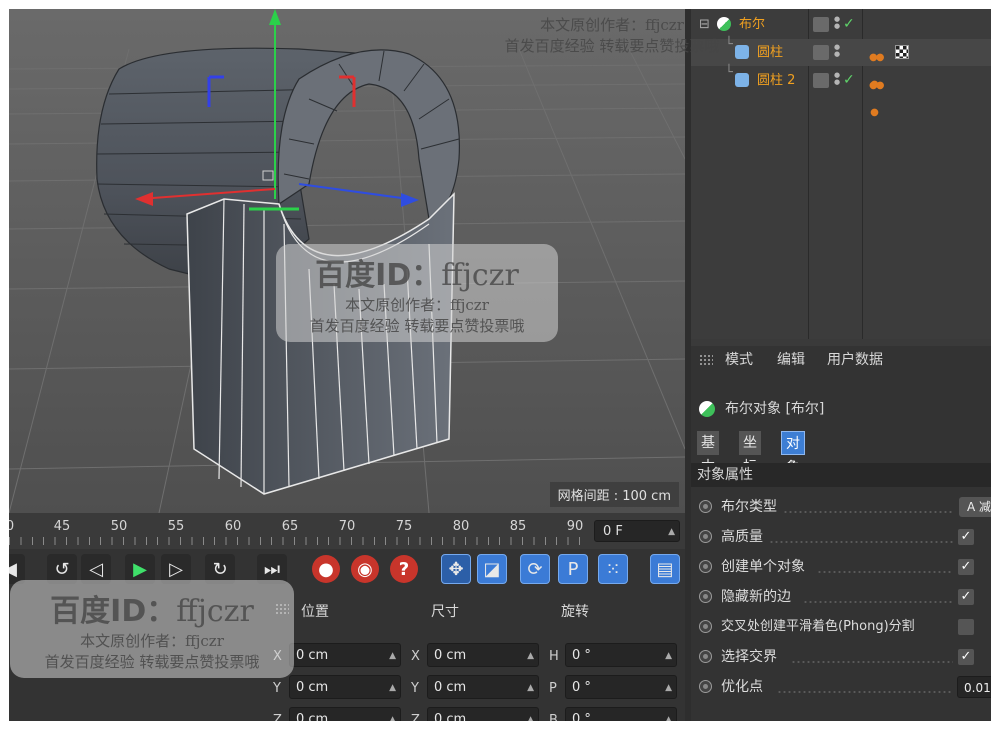 Image resolution: width=1000 pixels, height=729 pixels. Describe the element at coordinates (708, 453) in the screenshot. I see `tab-basic: 基本` at that location.